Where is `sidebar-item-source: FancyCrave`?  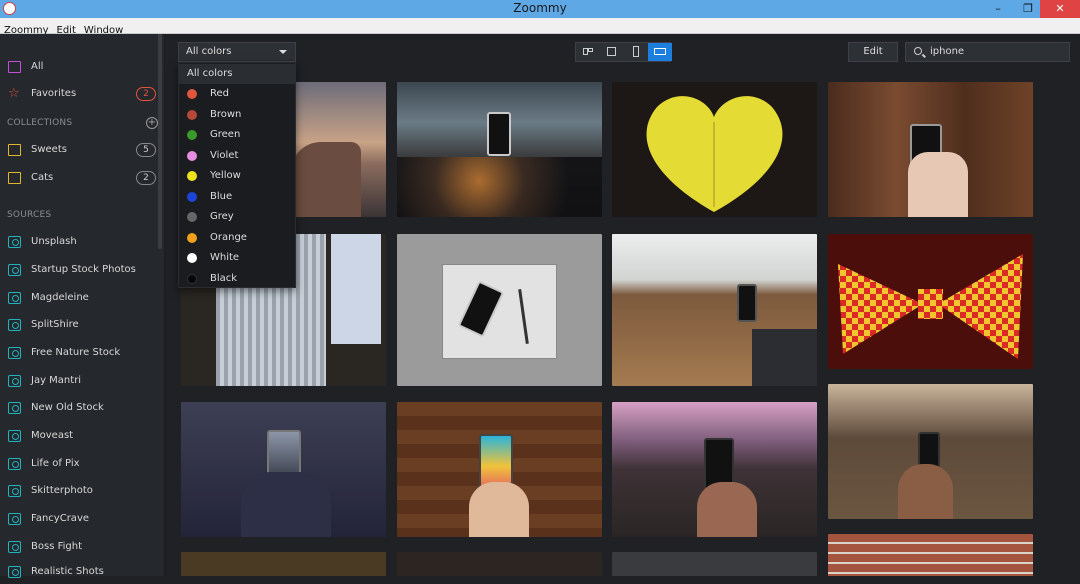 sidebar-item-source: FancyCrave is located at coordinates (81, 519).